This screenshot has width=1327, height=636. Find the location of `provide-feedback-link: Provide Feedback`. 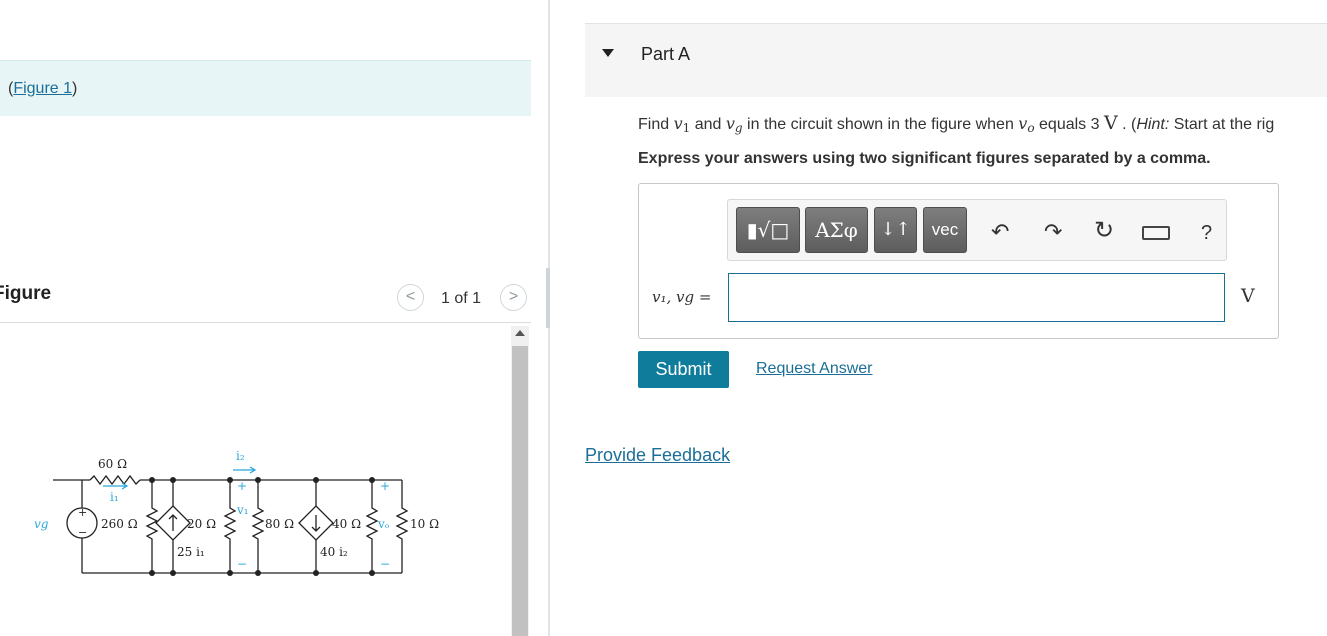

provide-feedback-link: Provide Feedback is located at coordinates (657, 455).